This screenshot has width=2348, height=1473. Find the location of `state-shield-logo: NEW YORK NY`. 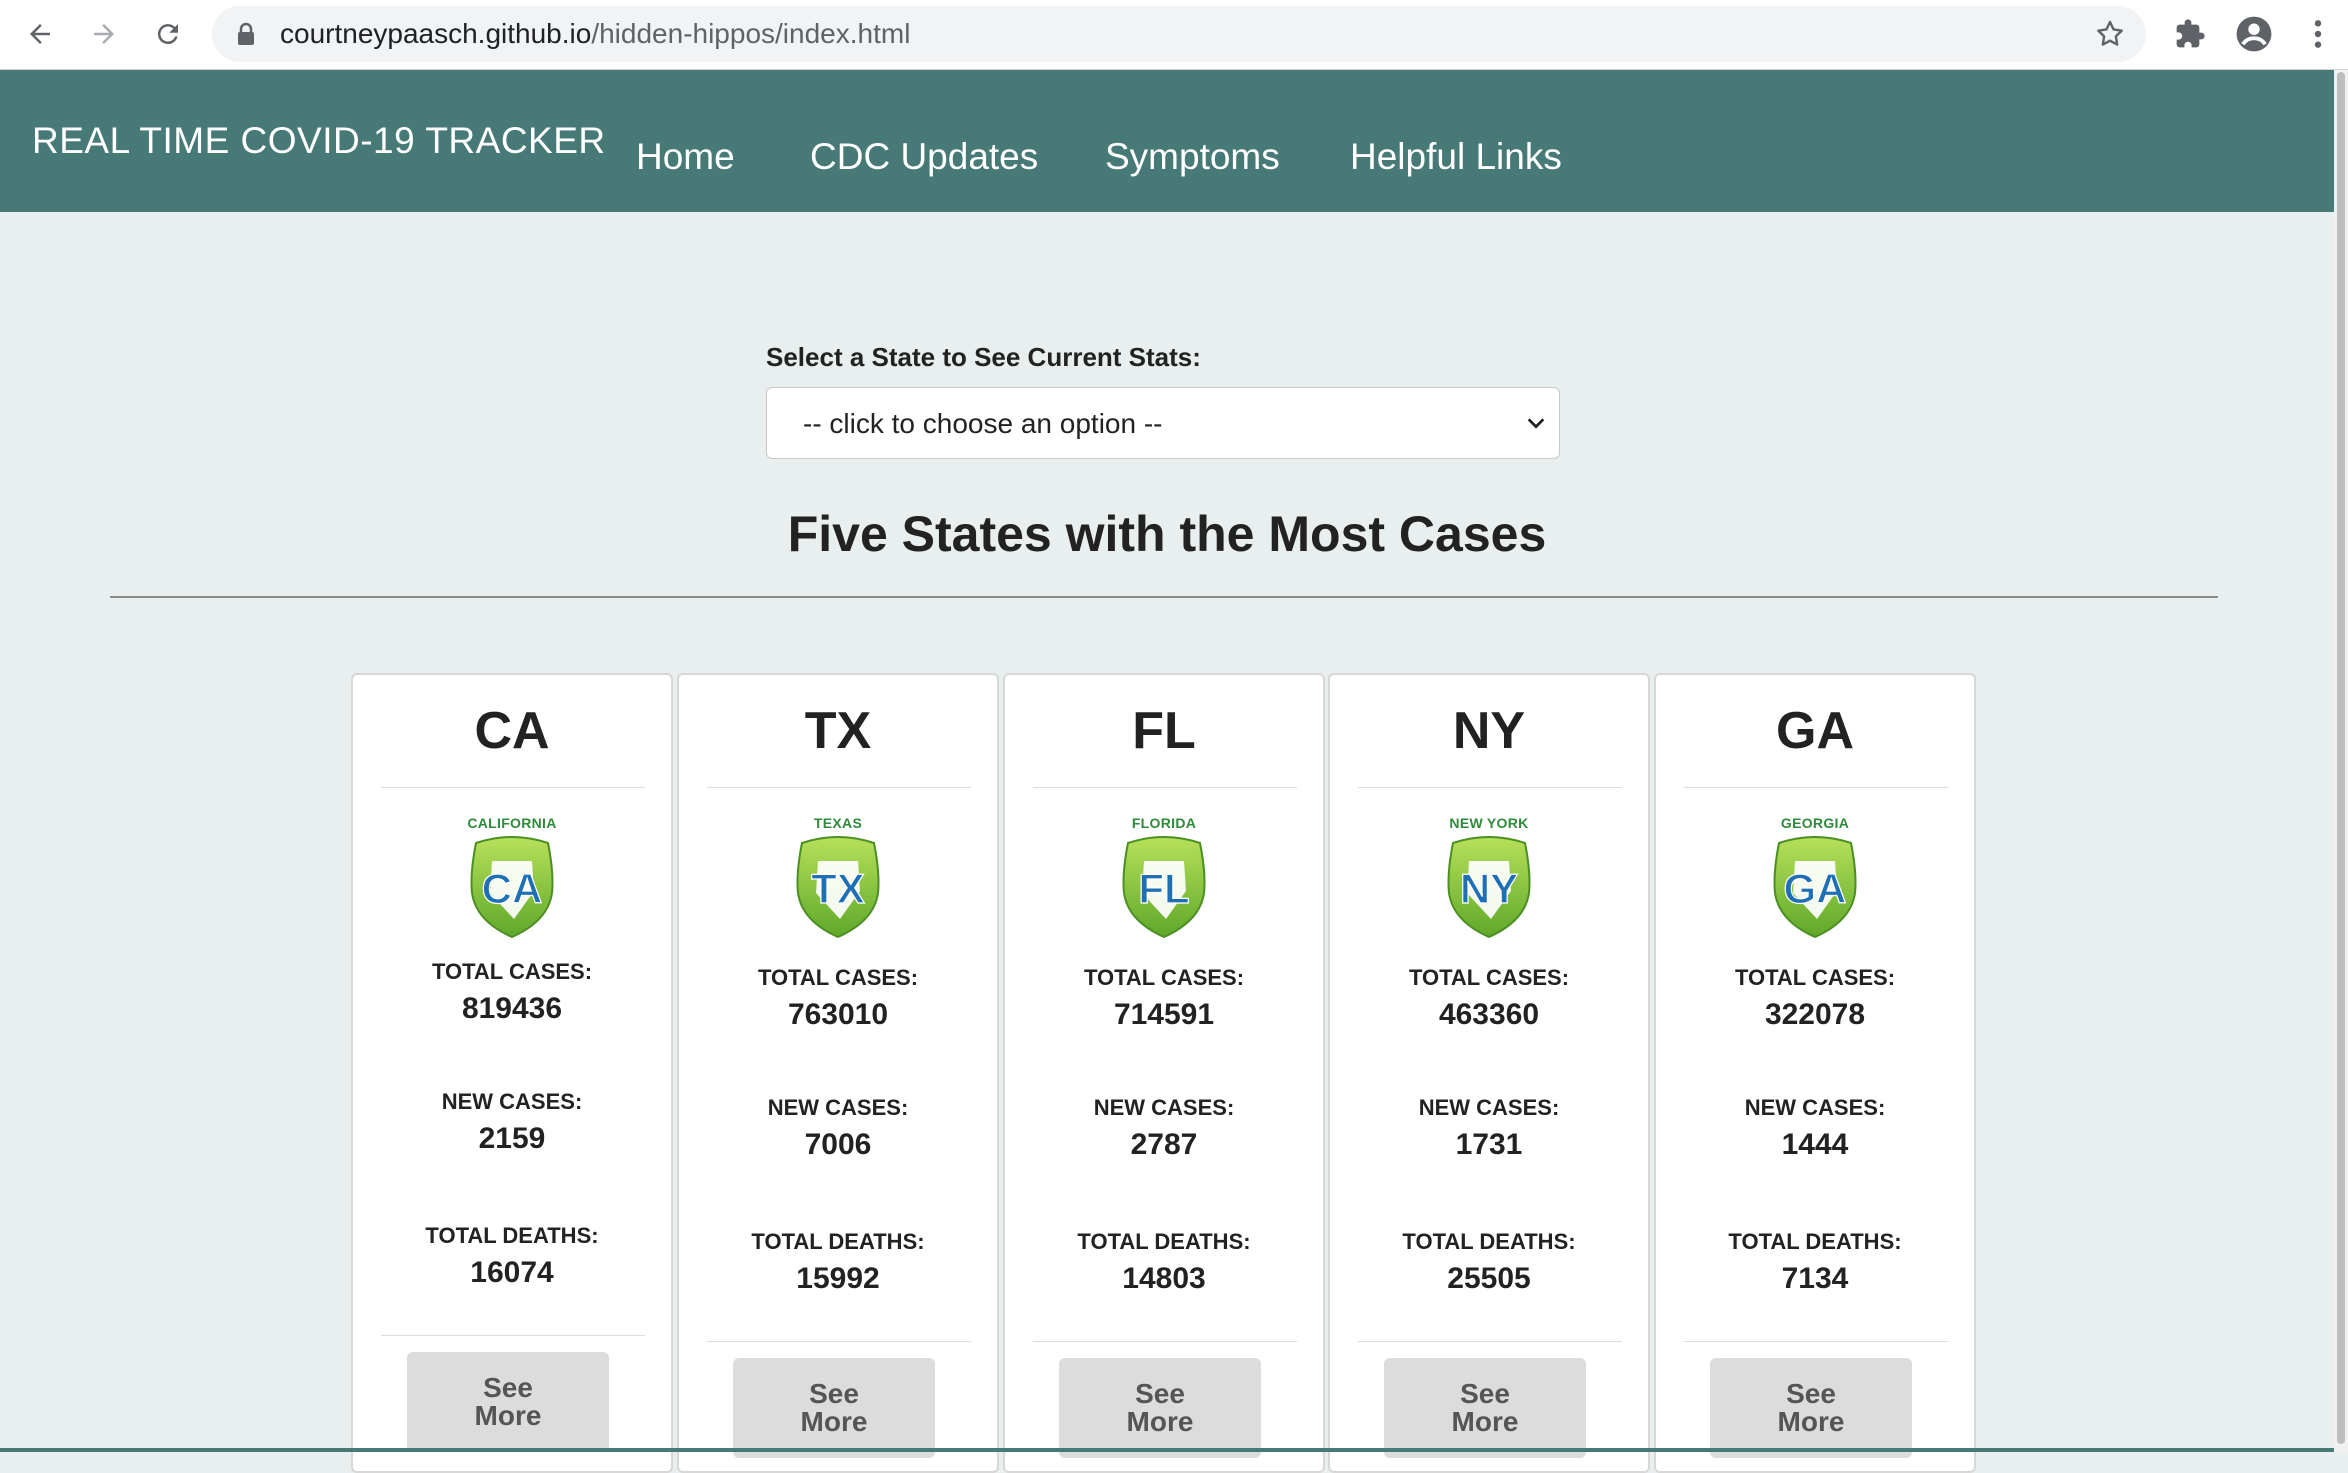

state-shield-logo: NEW YORK NY is located at coordinates (1489, 880).